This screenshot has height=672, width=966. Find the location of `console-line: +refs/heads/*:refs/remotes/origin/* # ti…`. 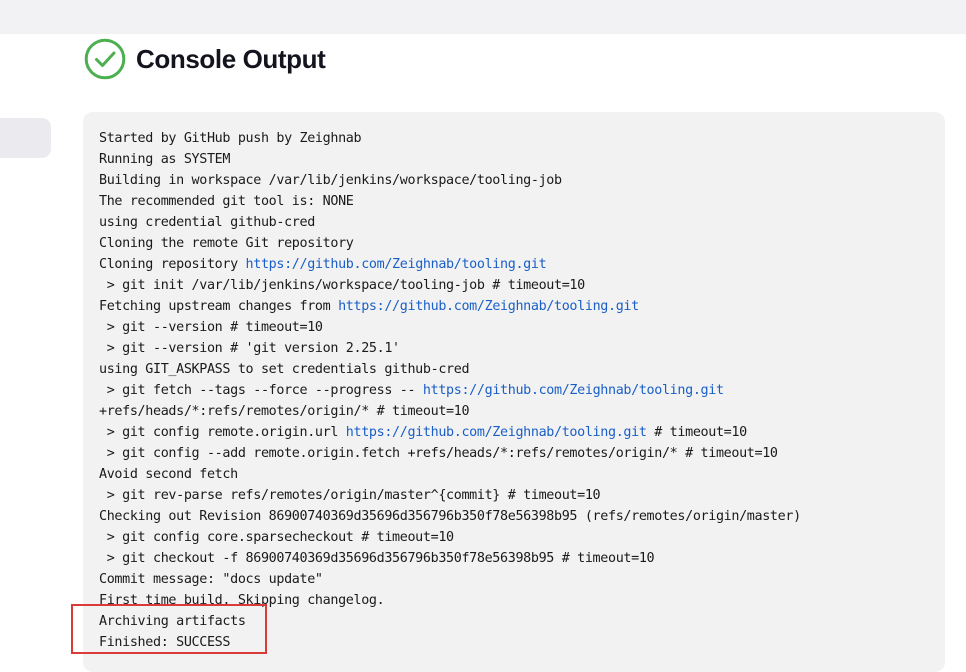

console-line: +refs/heads/*:refs/remotes/origin/* # ti… is located at coordinates (522, 411).